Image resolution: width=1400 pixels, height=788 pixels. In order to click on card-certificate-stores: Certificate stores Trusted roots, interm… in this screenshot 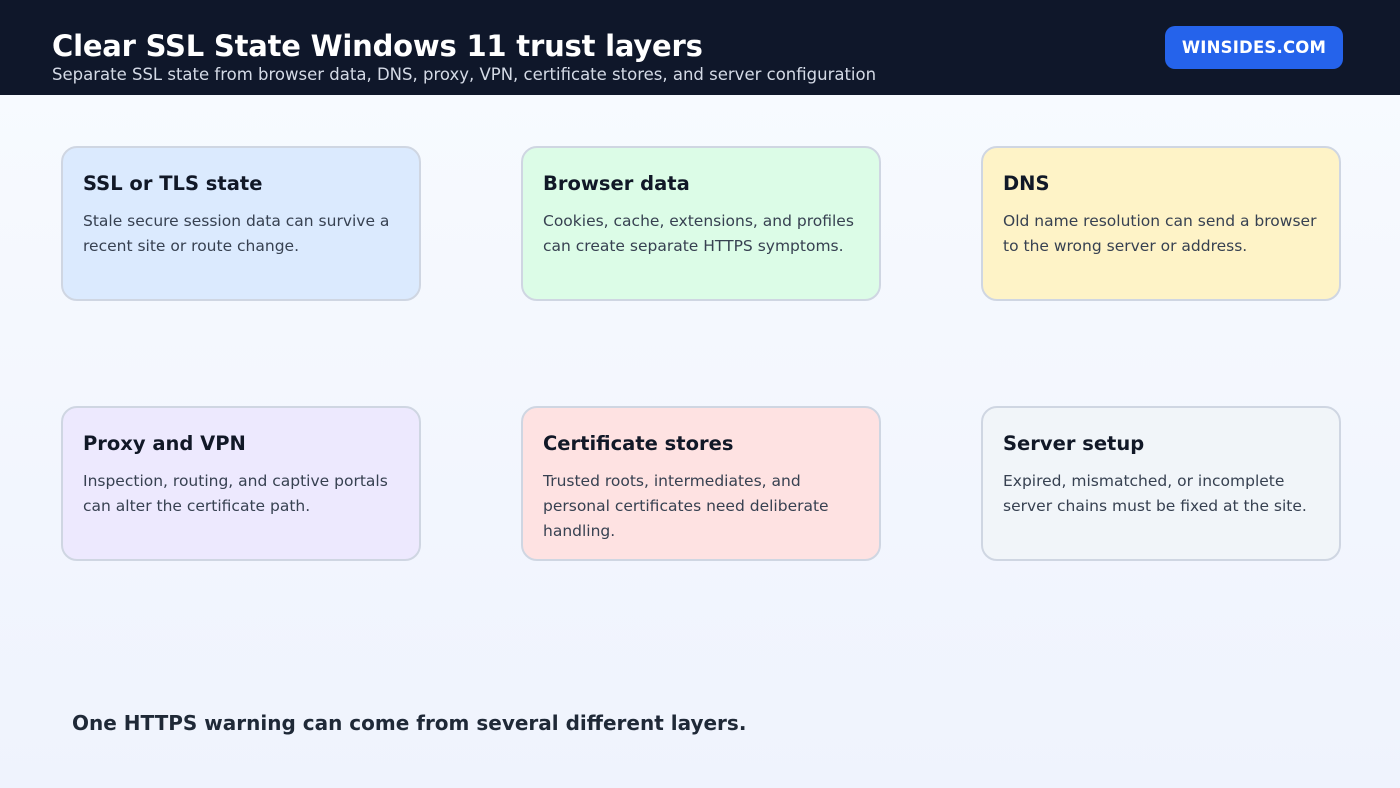, I will do `click(701, 483)`.